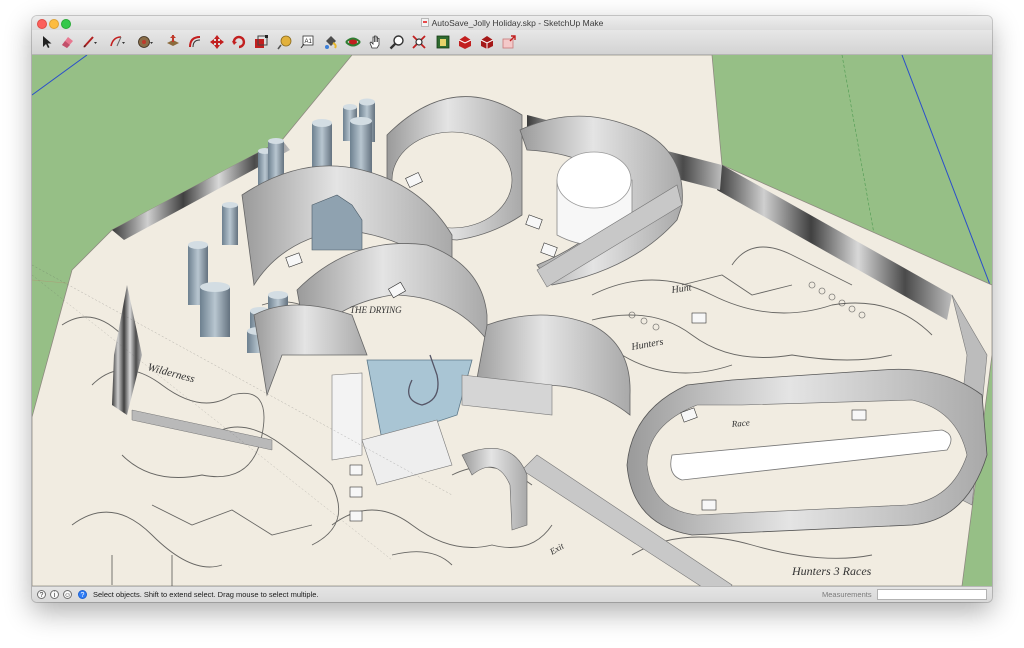 This screenshot has height=648, width=1024. Describe the element at coordinates (419, 42) in the screenshot. I see `zoom-extents-tool-icon` at that location.